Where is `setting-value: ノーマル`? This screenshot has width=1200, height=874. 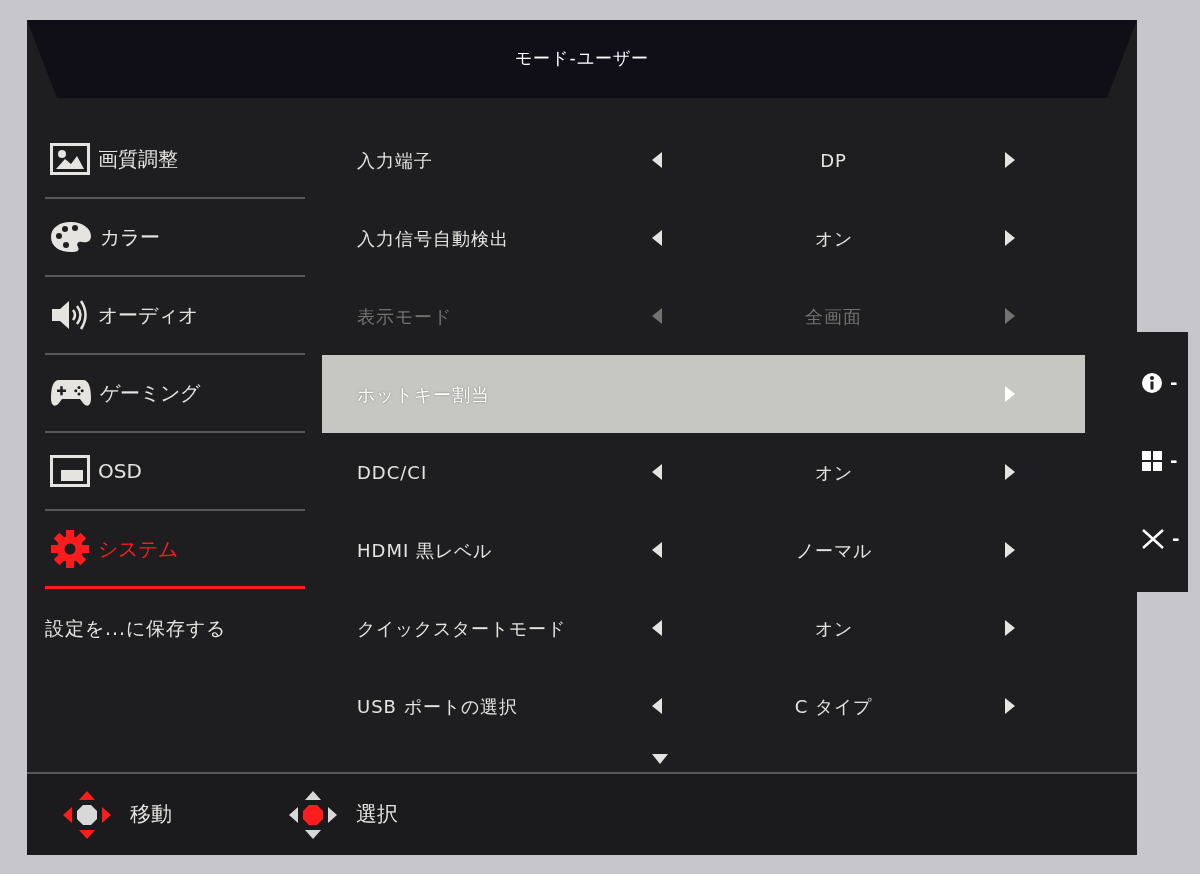 setting-value: ノーマル is located at coordinates (833, 550).